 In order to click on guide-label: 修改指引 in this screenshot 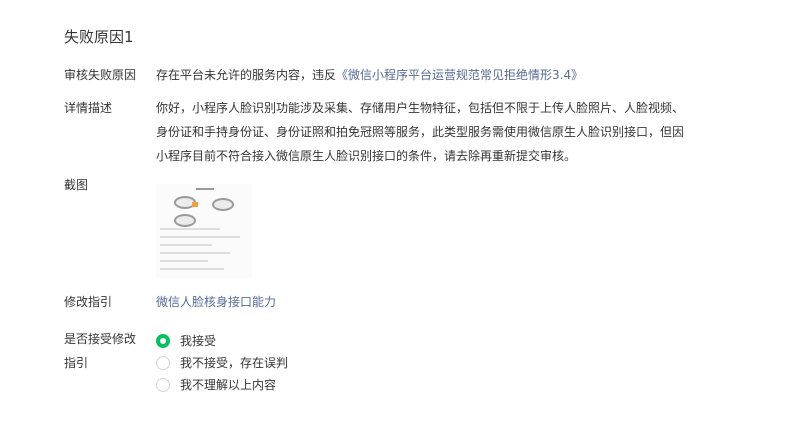, I will do `click(88, 302)`.